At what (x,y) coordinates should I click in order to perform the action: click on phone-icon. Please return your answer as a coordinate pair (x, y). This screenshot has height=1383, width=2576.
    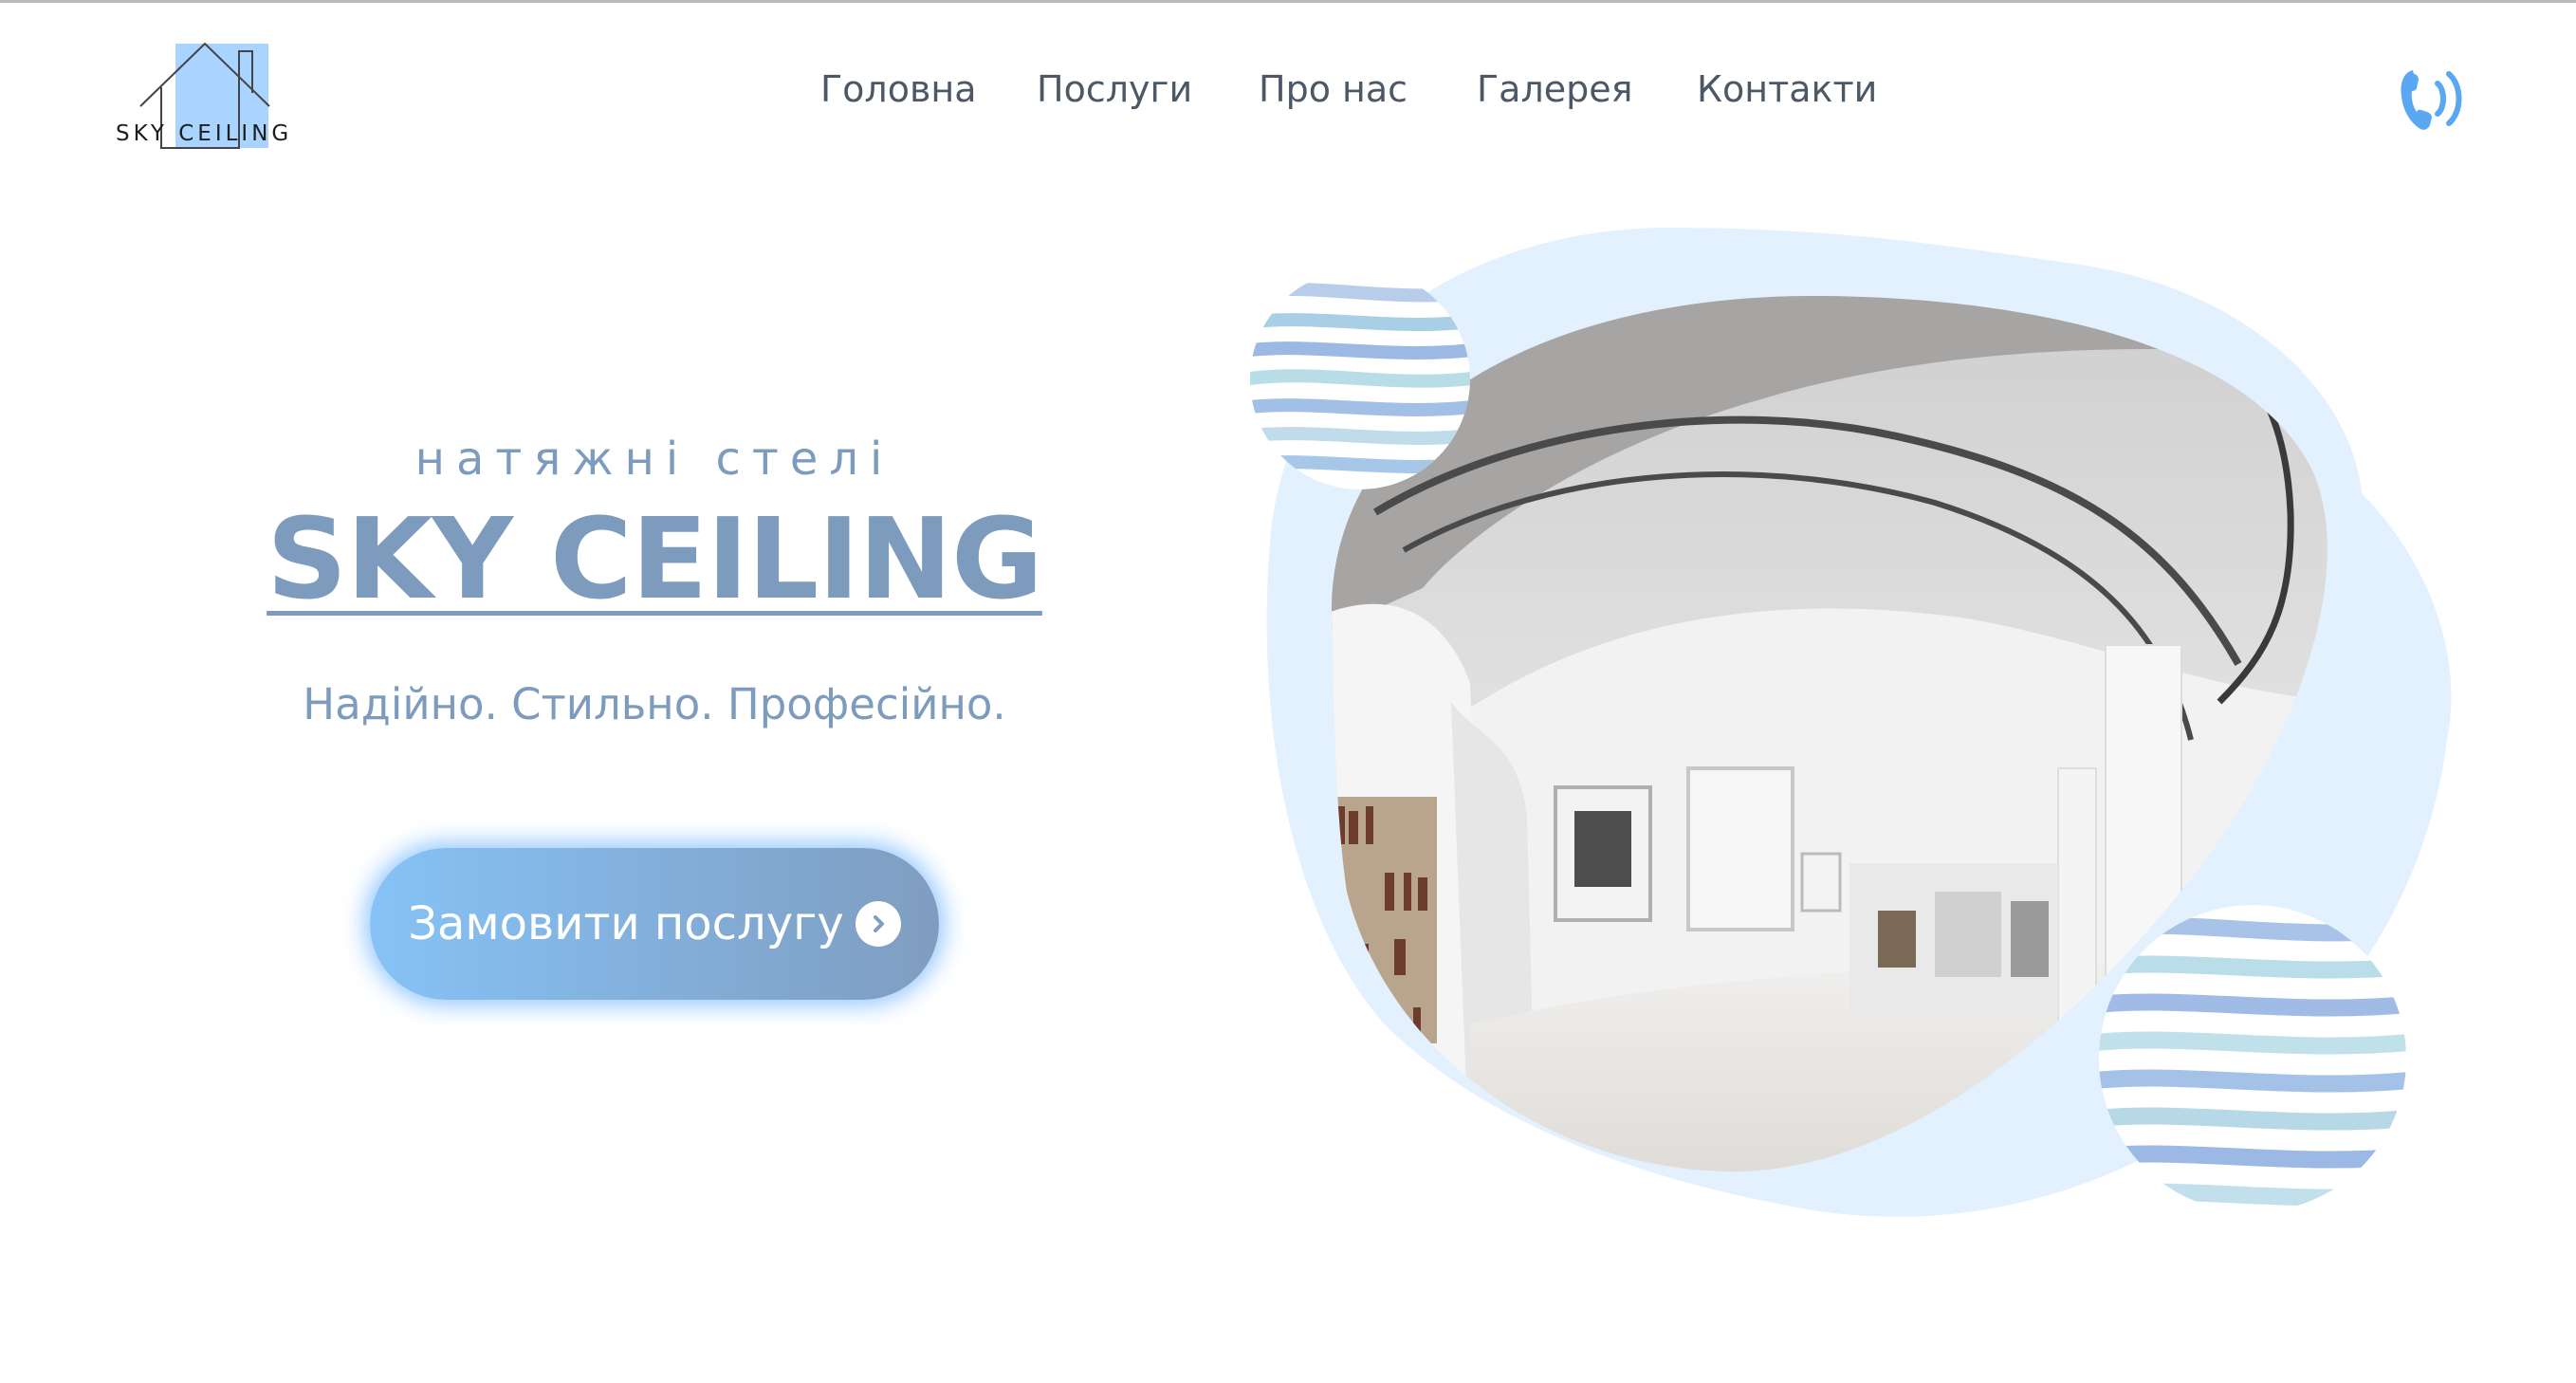
    Looking at the image, I should click on (2432, 99).